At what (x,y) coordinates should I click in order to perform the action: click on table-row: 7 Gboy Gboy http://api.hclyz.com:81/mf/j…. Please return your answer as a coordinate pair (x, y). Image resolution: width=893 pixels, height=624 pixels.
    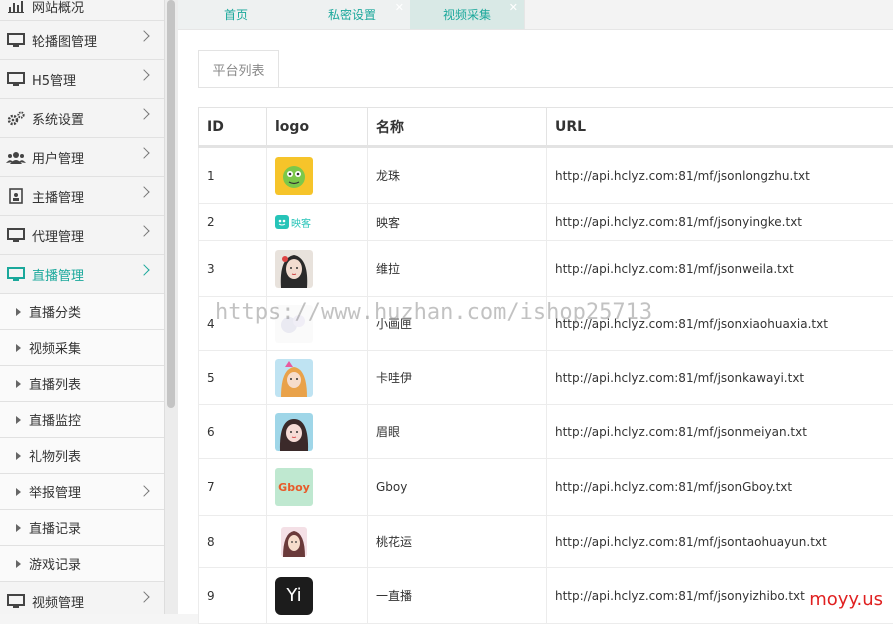
    Looking at the image, I should click on (546, 487).